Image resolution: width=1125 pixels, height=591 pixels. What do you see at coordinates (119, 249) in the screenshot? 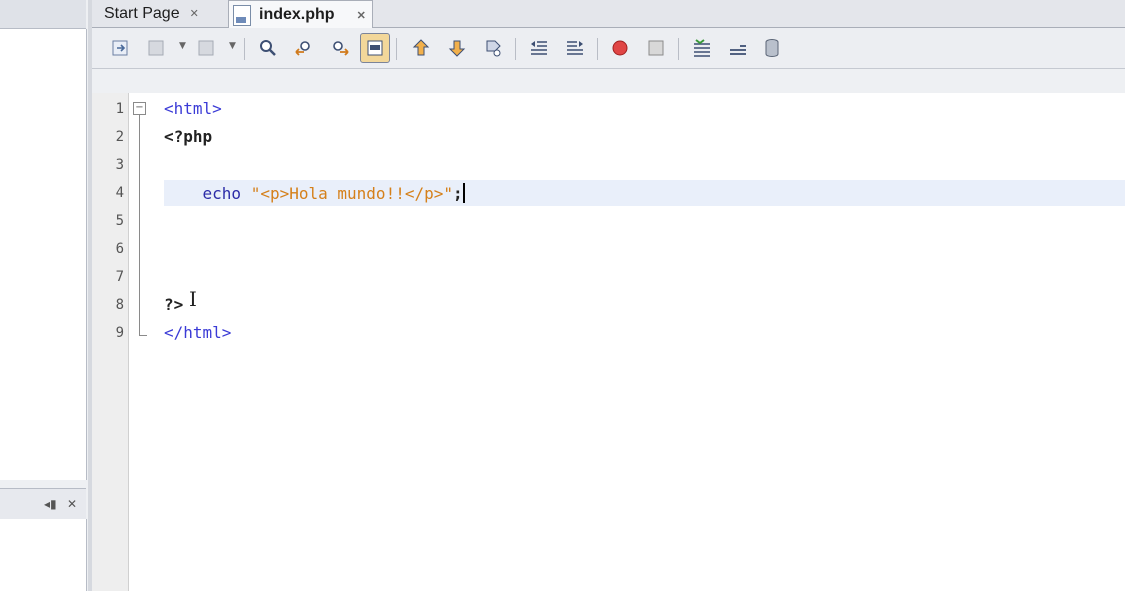
I see `line-number: 6` at bounding box center [119, 249].